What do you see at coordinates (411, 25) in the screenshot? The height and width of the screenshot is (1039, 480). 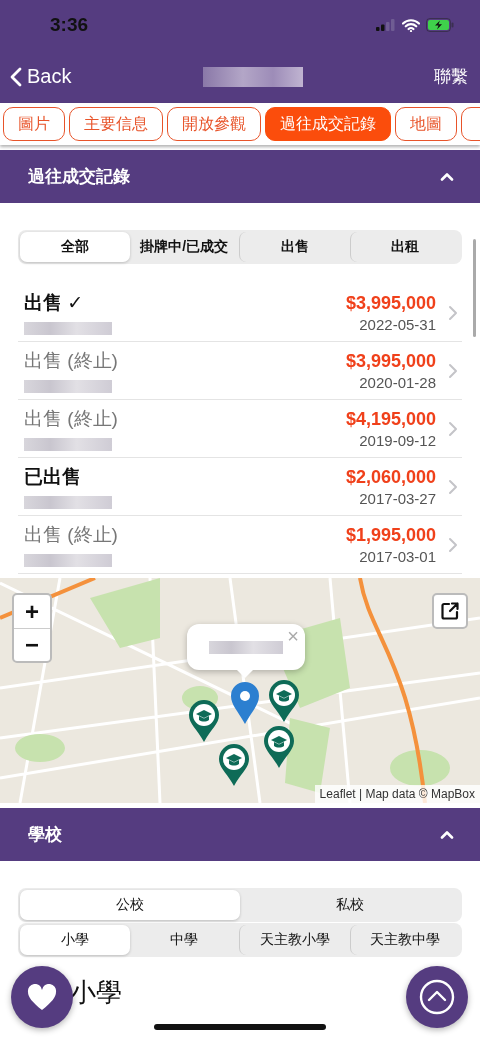 I see `wifi-icon` at bounding box center [411, 25].